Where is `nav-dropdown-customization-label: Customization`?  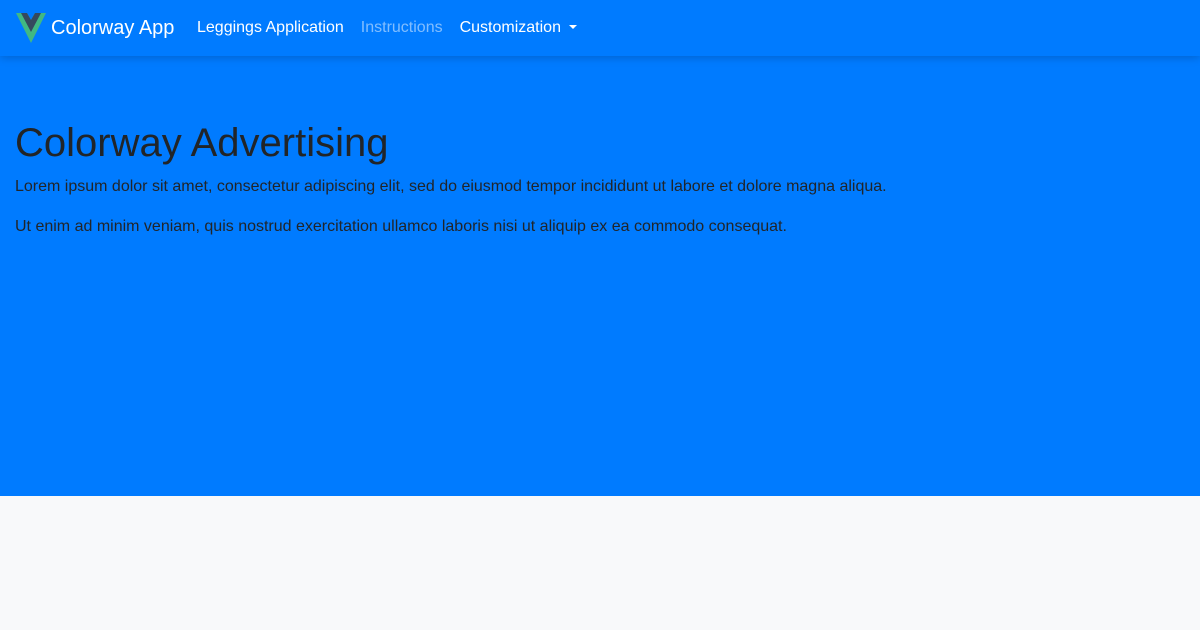
nav-dropdown-customization-label: Customization is located at coordinates (510, 27).